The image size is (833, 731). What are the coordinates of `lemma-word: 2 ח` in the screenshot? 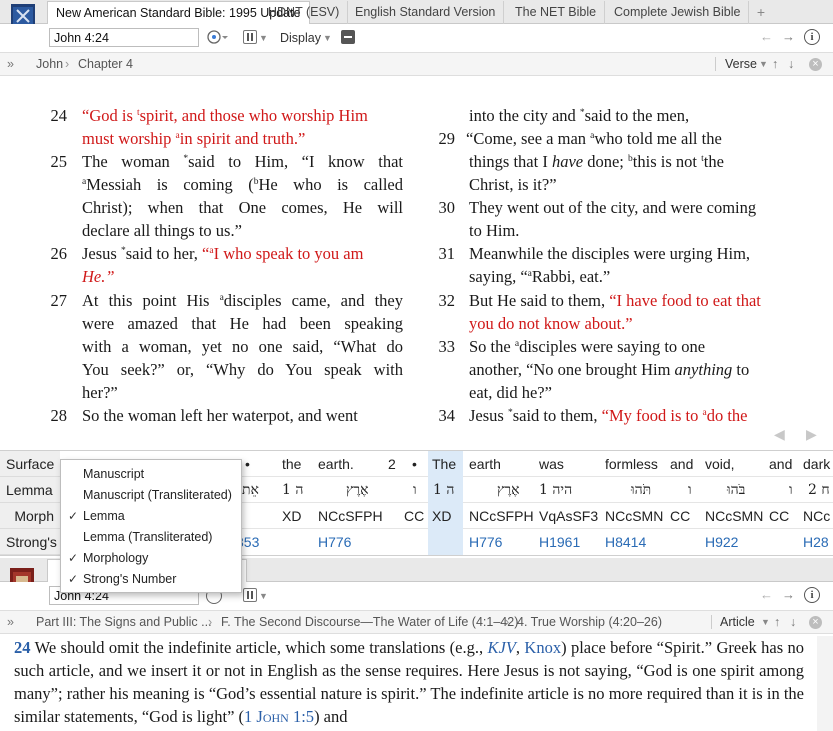 It's located at (819, 490).